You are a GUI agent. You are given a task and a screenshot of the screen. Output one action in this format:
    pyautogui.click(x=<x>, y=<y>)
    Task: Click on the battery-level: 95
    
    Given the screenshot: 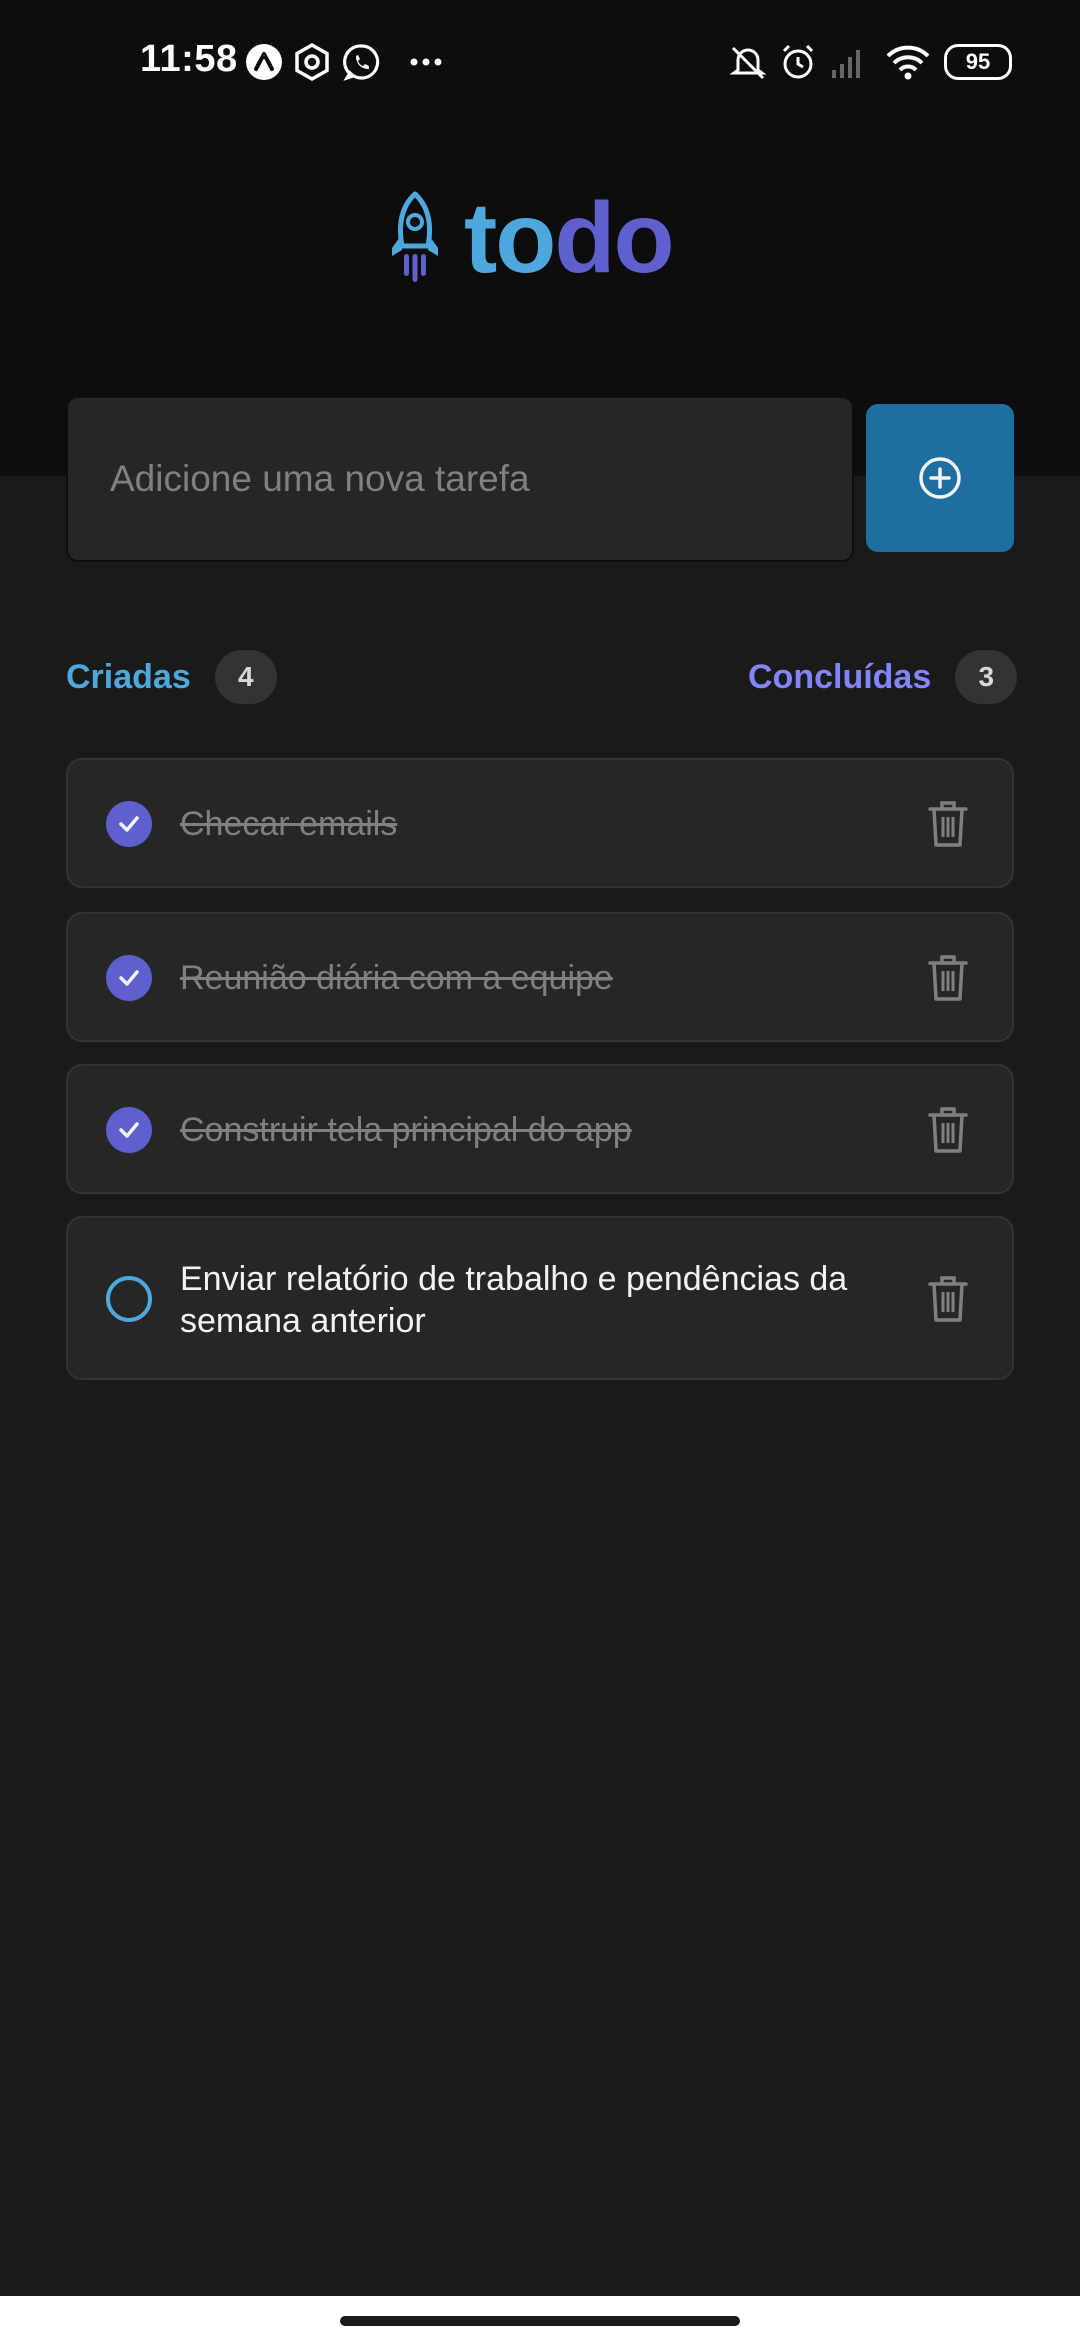 What is the action you would take?
    pyautogui.click(x=978, y=61)
    